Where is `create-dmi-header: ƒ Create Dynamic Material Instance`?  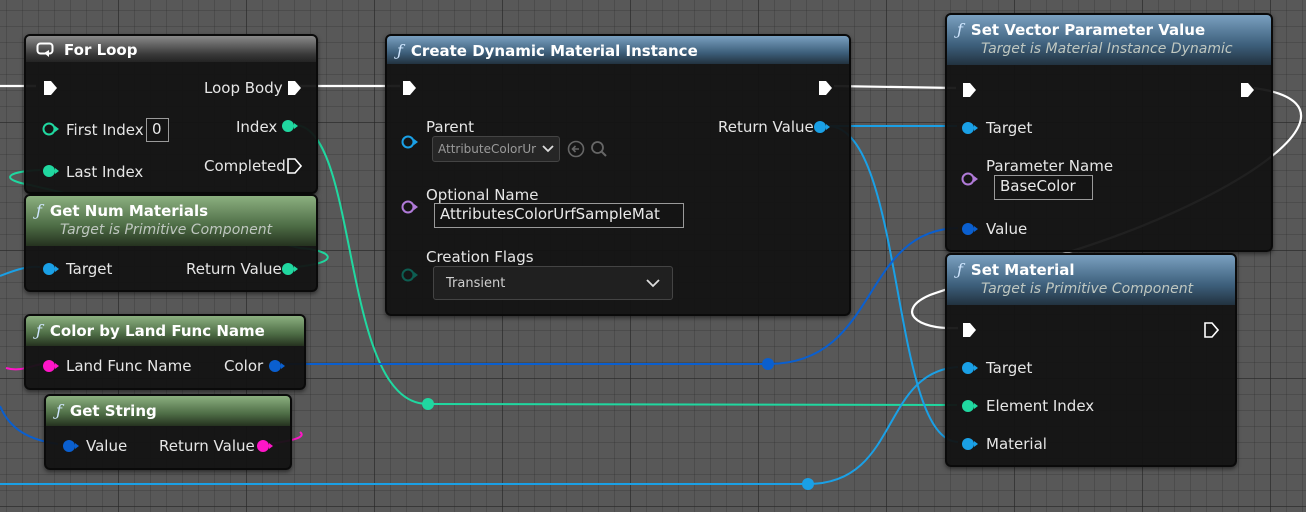 create-dmi-header: ƒ Create Dynamic Material Instance is located at coordinates (618, 50).